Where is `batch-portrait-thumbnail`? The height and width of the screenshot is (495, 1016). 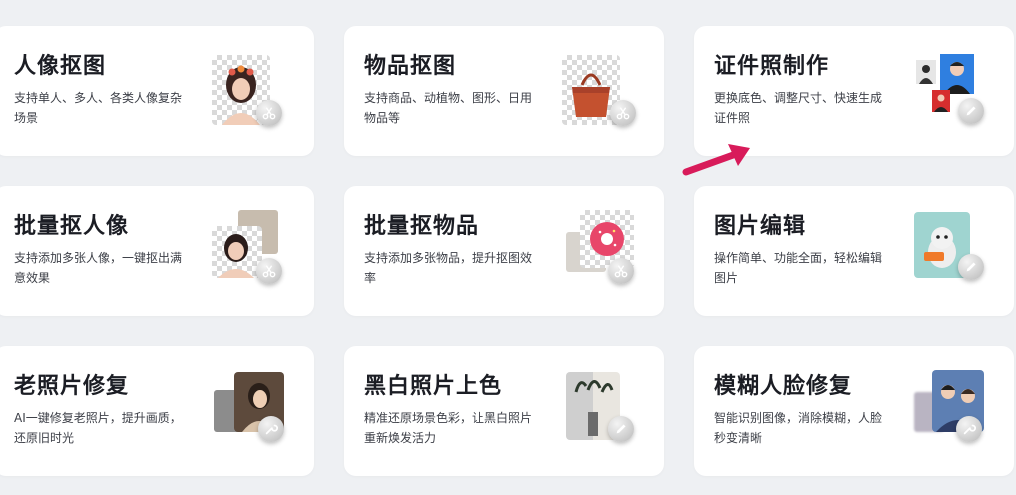
batch-portrait-thumbnail is located at coordinates (237, 252).